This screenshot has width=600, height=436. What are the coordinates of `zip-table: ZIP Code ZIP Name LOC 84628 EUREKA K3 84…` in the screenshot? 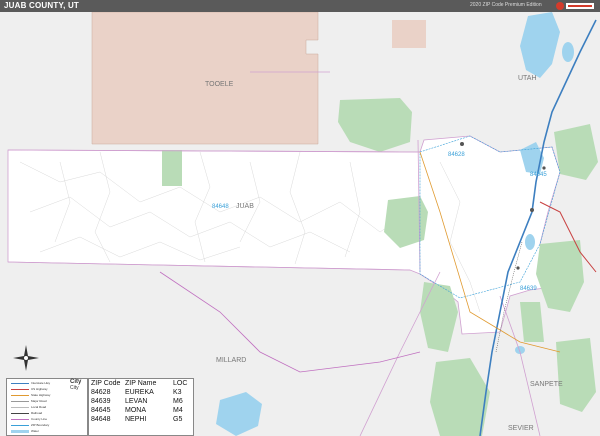 It's located at (141, 407).